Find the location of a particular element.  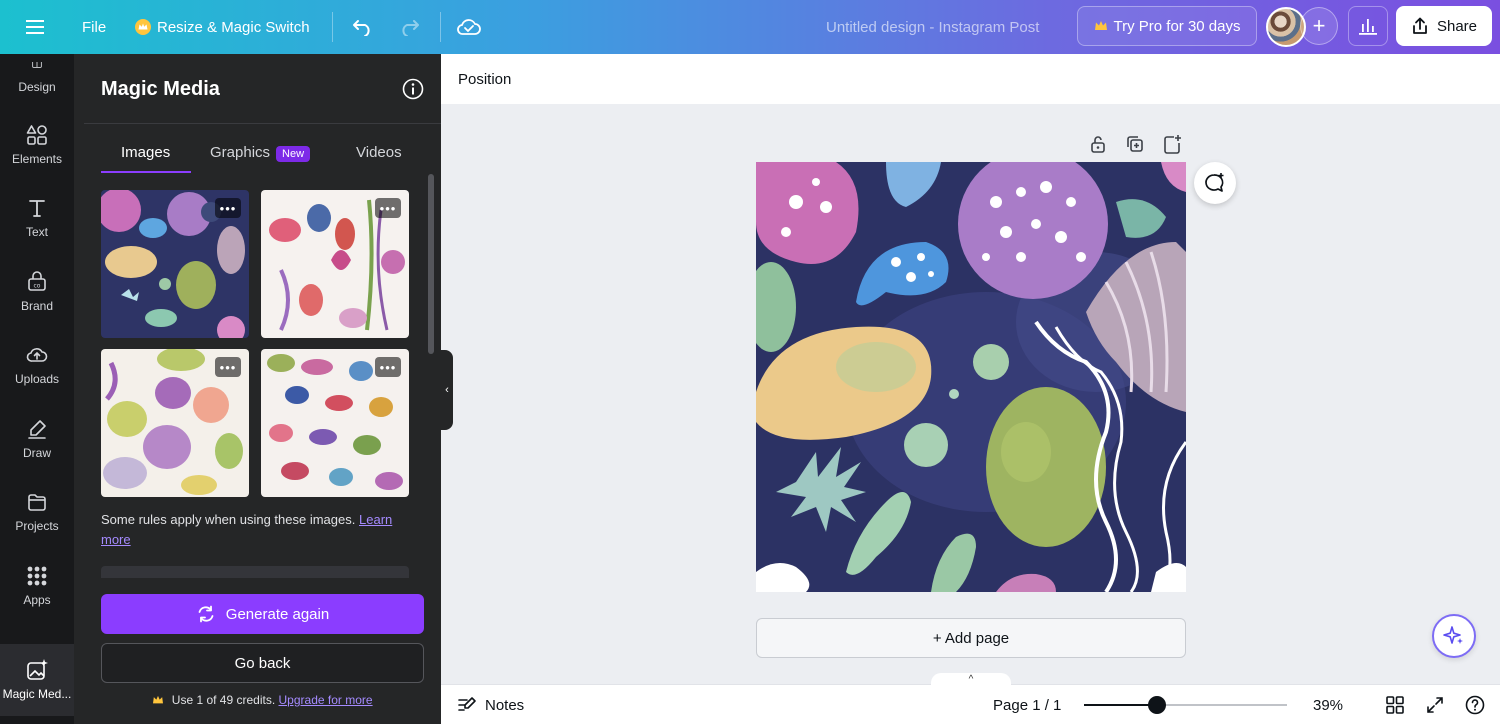

prompt-area is located at coordinates (255, 572).